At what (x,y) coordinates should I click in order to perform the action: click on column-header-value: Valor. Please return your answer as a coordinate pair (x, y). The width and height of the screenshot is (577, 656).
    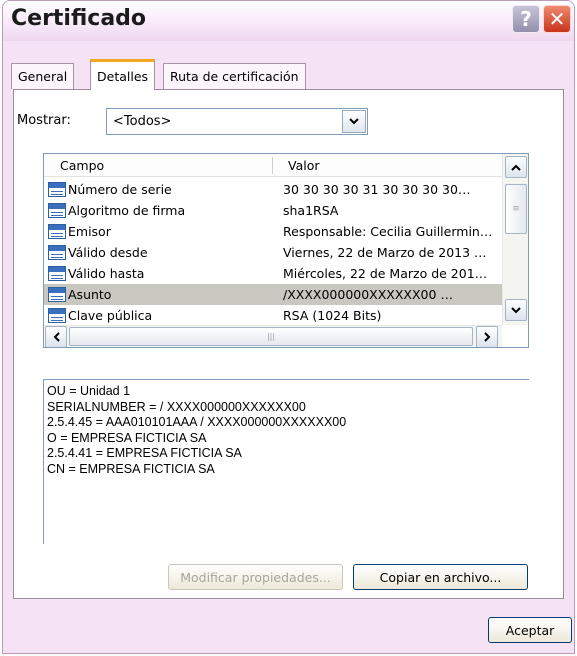
    Looking at the image, I should click on (304, 165).